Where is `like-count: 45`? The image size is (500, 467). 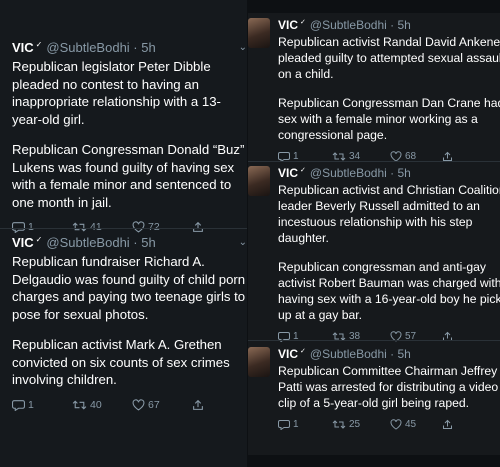 like-count: 45 is located at coordinates (411, 424).